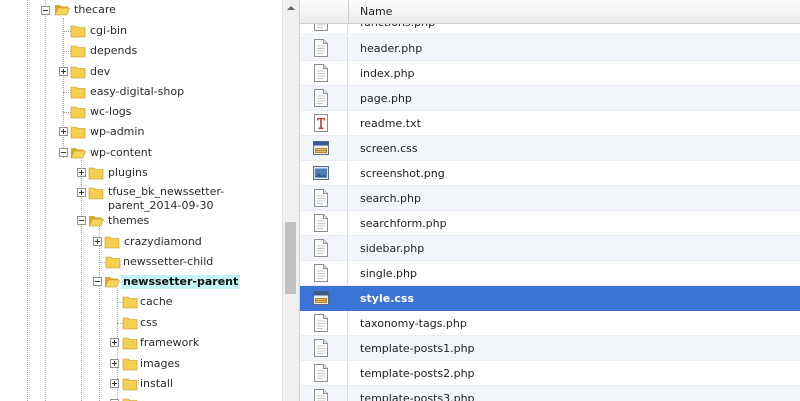 The image size is (800, 401). I want to click on tree-label: plugins, so click(128, 172).